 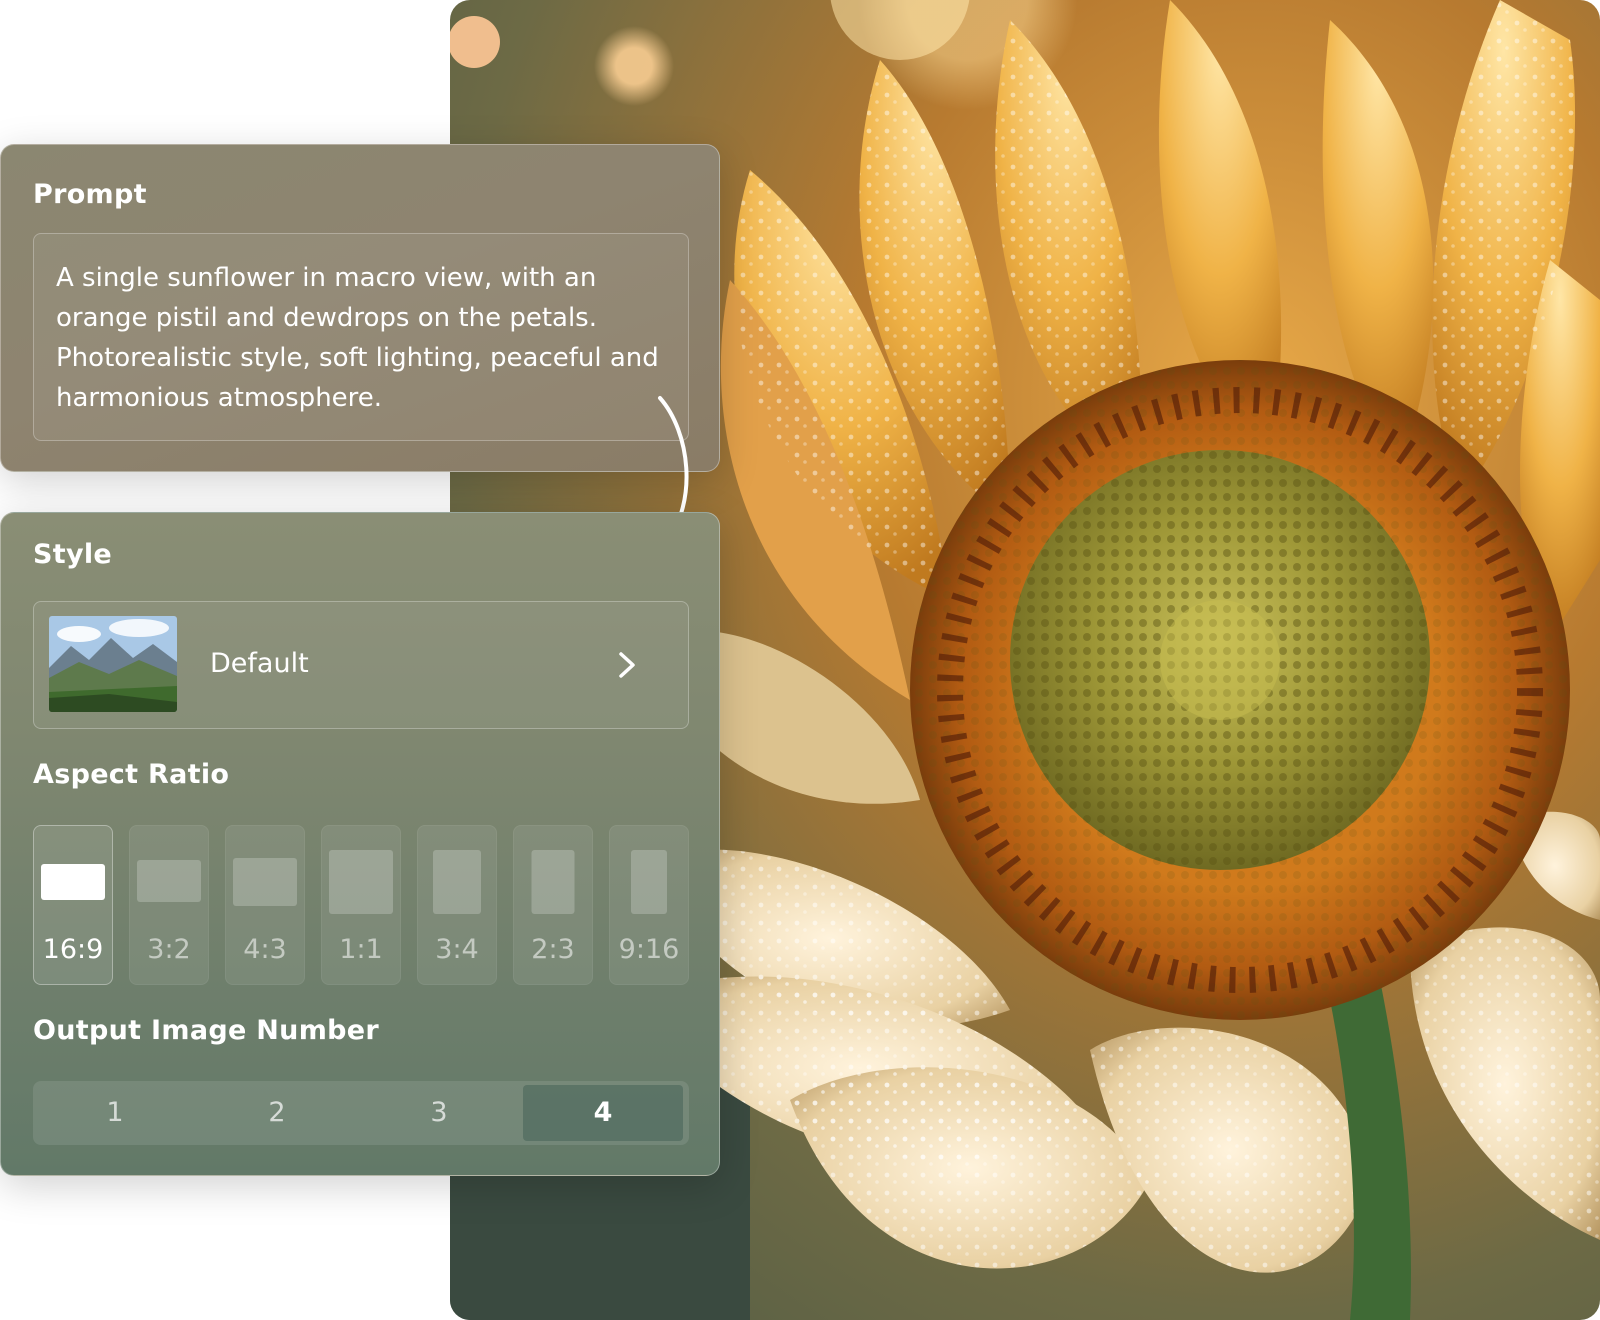 What do you see at coordinates (277, 1113) in the screenshot?
I see `output-number-2: 2` at bounding box center [277, 1113].